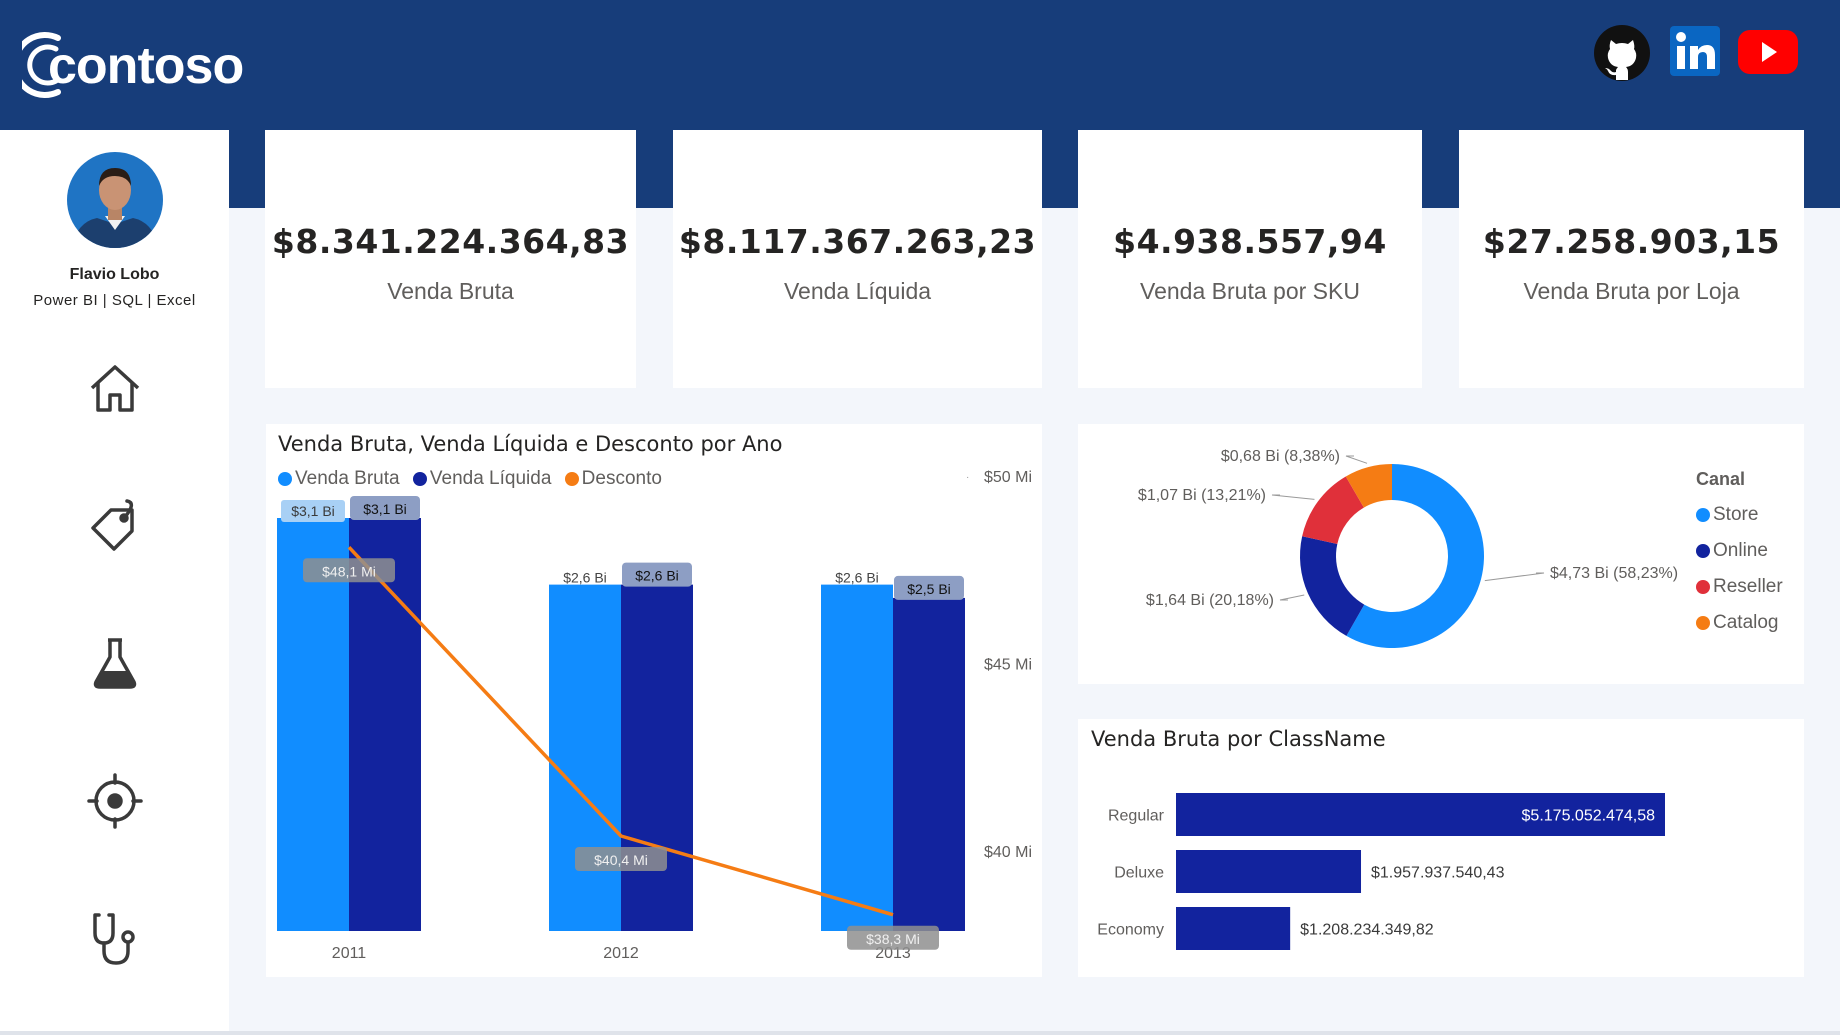 Image resolution: width=1840 pixels, height=1035 pixels. Describe the element at coordinates (115, 939) in the screenshot. I see `stethoscope-icon` at that location.